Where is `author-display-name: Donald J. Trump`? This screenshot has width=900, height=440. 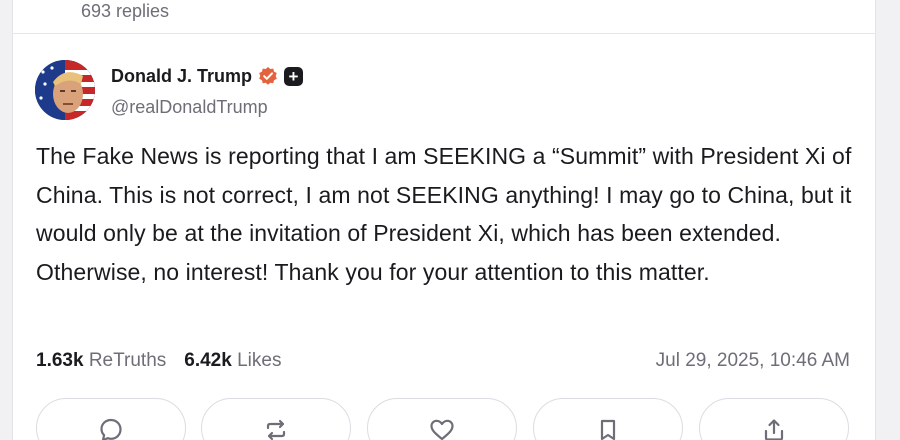 author-display-name: Donald J. Trump is located at coordinates (181, 76).